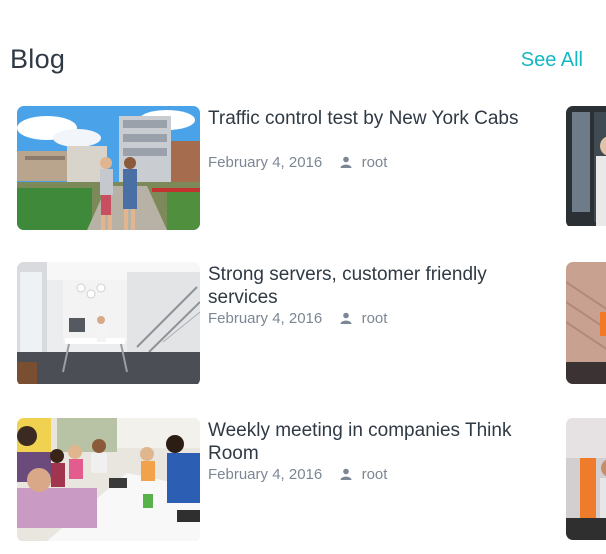 The image size is (606, 554). Describe the element at coordinates (552, 60) in the screenshot. I see `see-all-link: See All` at that location.